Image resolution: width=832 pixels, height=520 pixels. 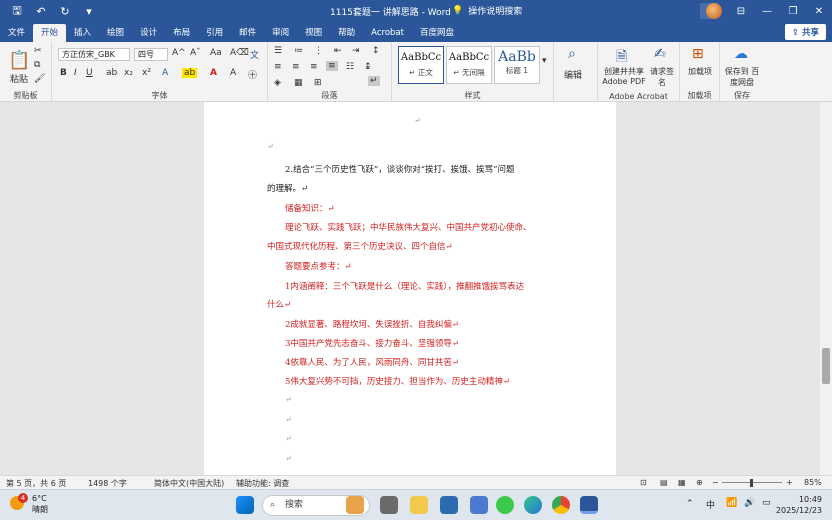 What do you see at coordinates (146, 73) in the screenshot?
I see `superscript-icon: x²` at bounding box center [146, 73].